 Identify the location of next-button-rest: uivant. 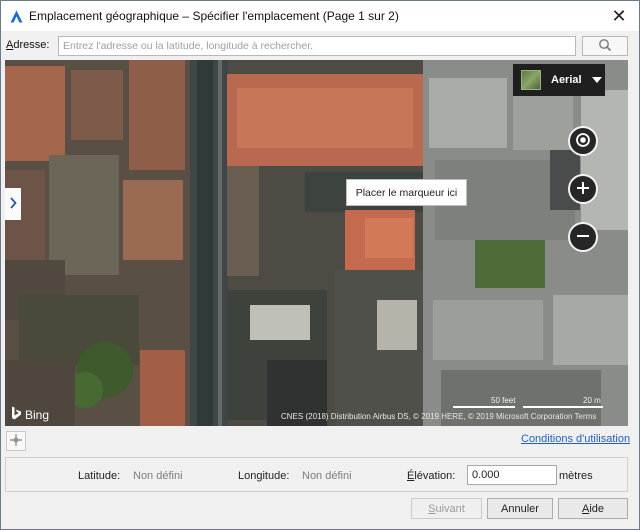
(450, 508).